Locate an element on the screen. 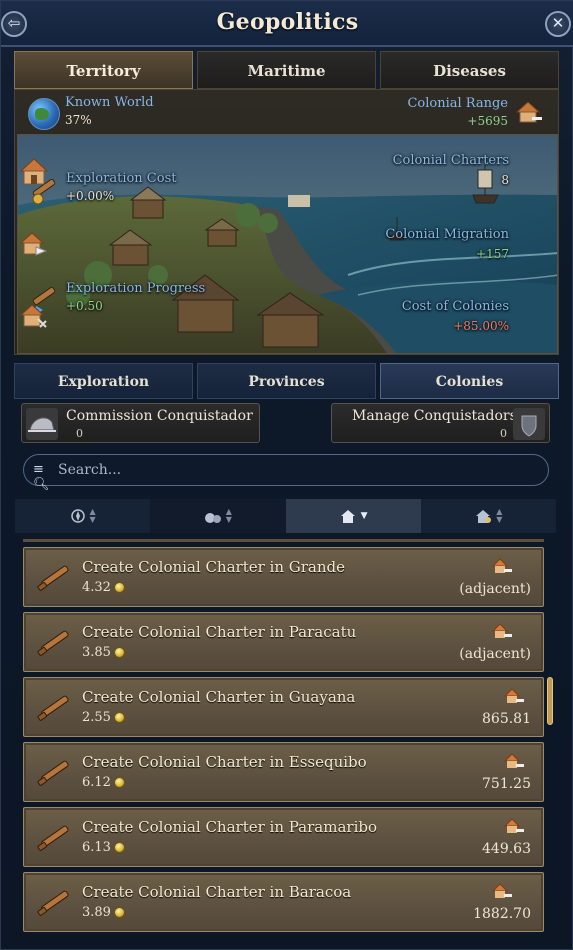  close-button: ✕ is located at coordinates (558, 24).